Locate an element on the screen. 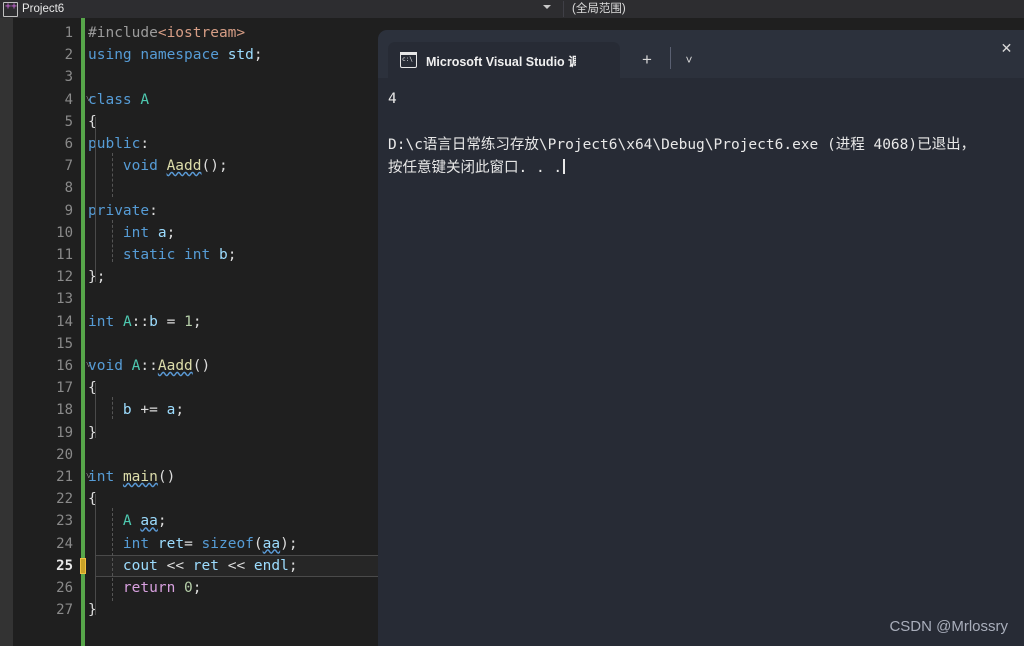 This screenshot has width=1024, height=646. line-number: 4 is located at coordinates (68, 99).